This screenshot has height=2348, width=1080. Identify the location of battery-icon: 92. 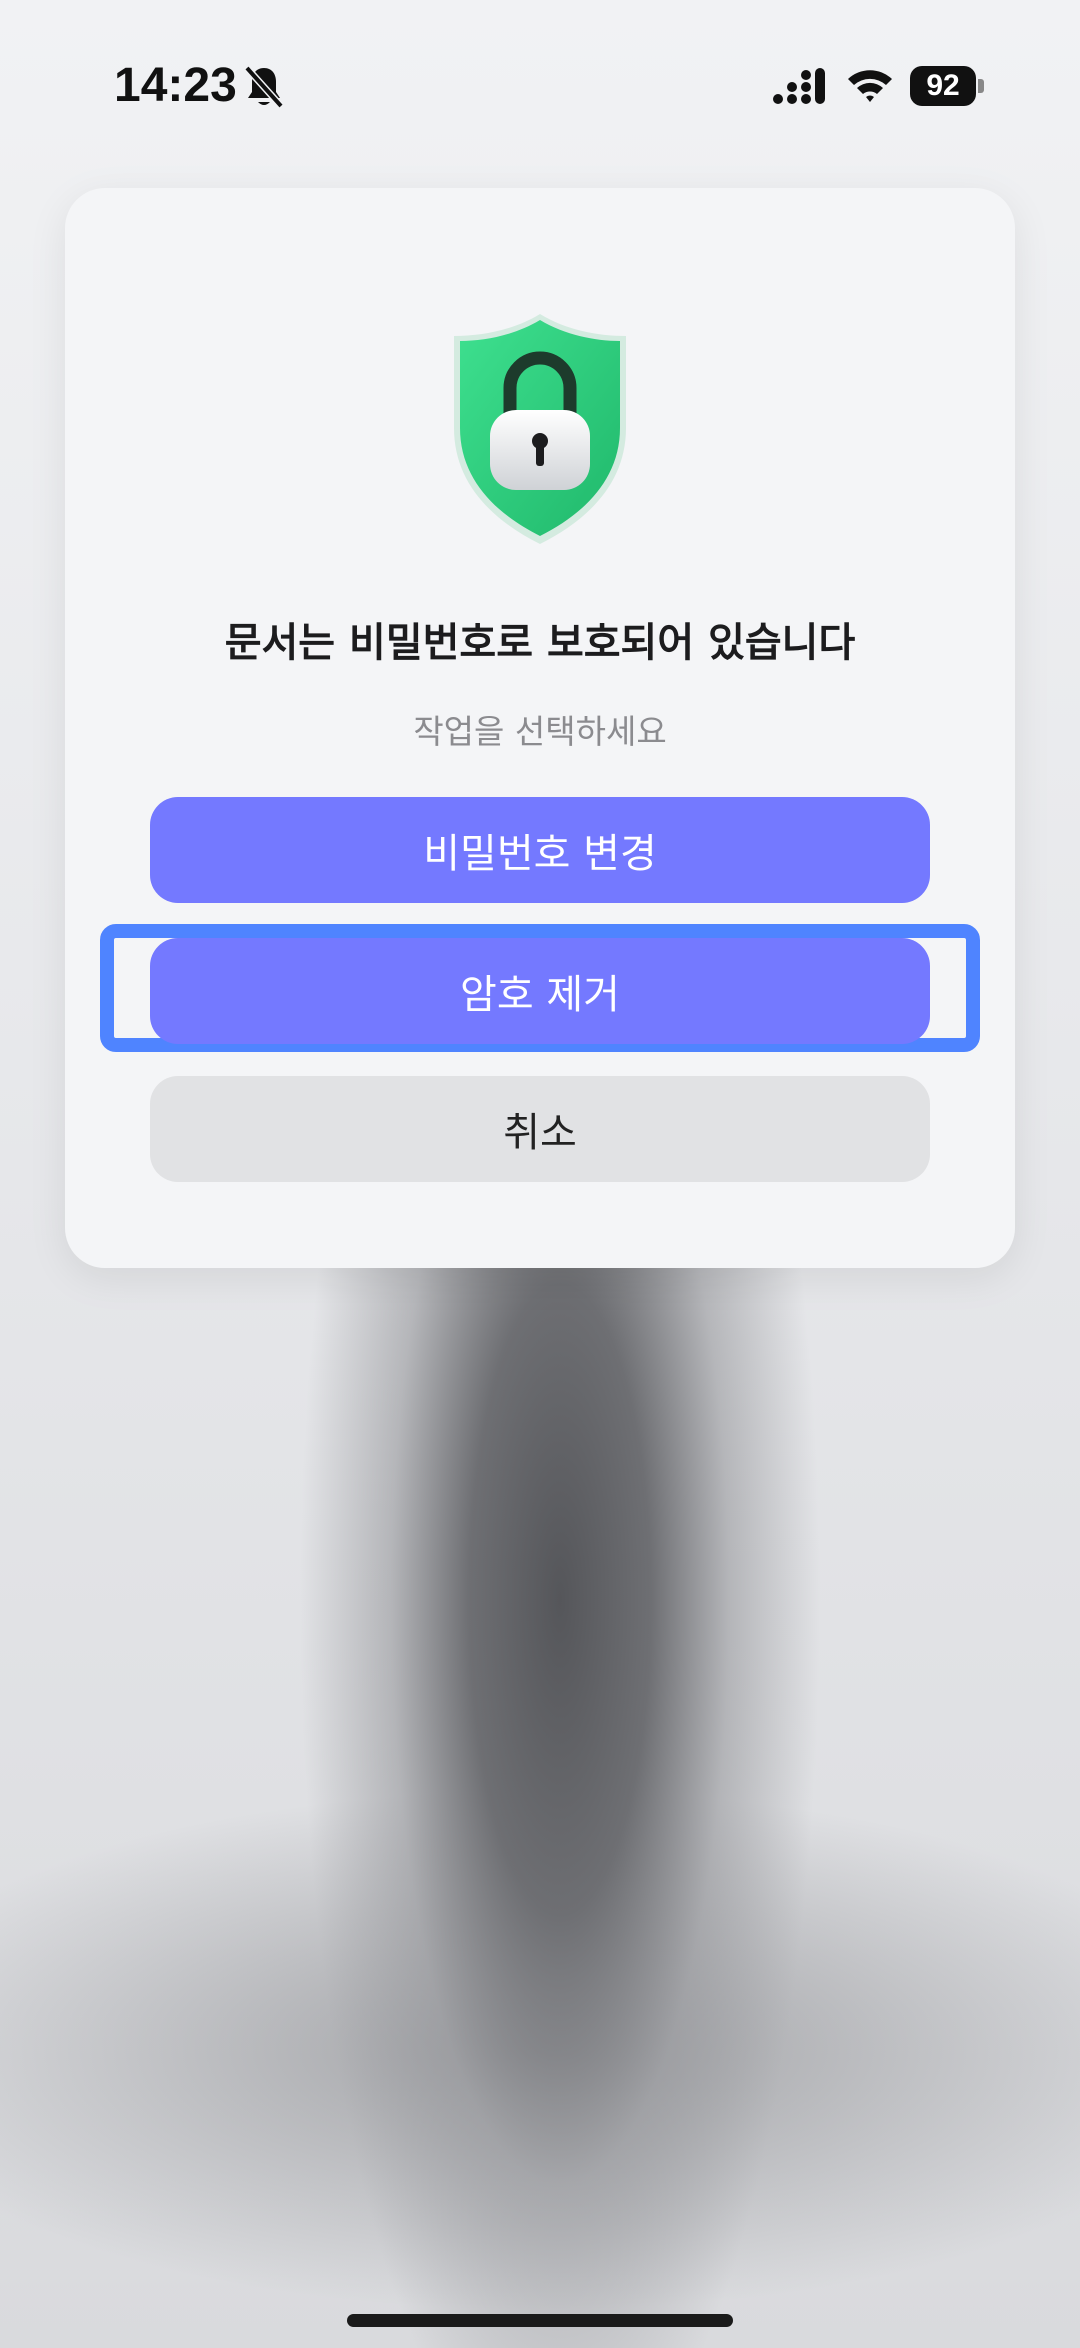
(943, 86).